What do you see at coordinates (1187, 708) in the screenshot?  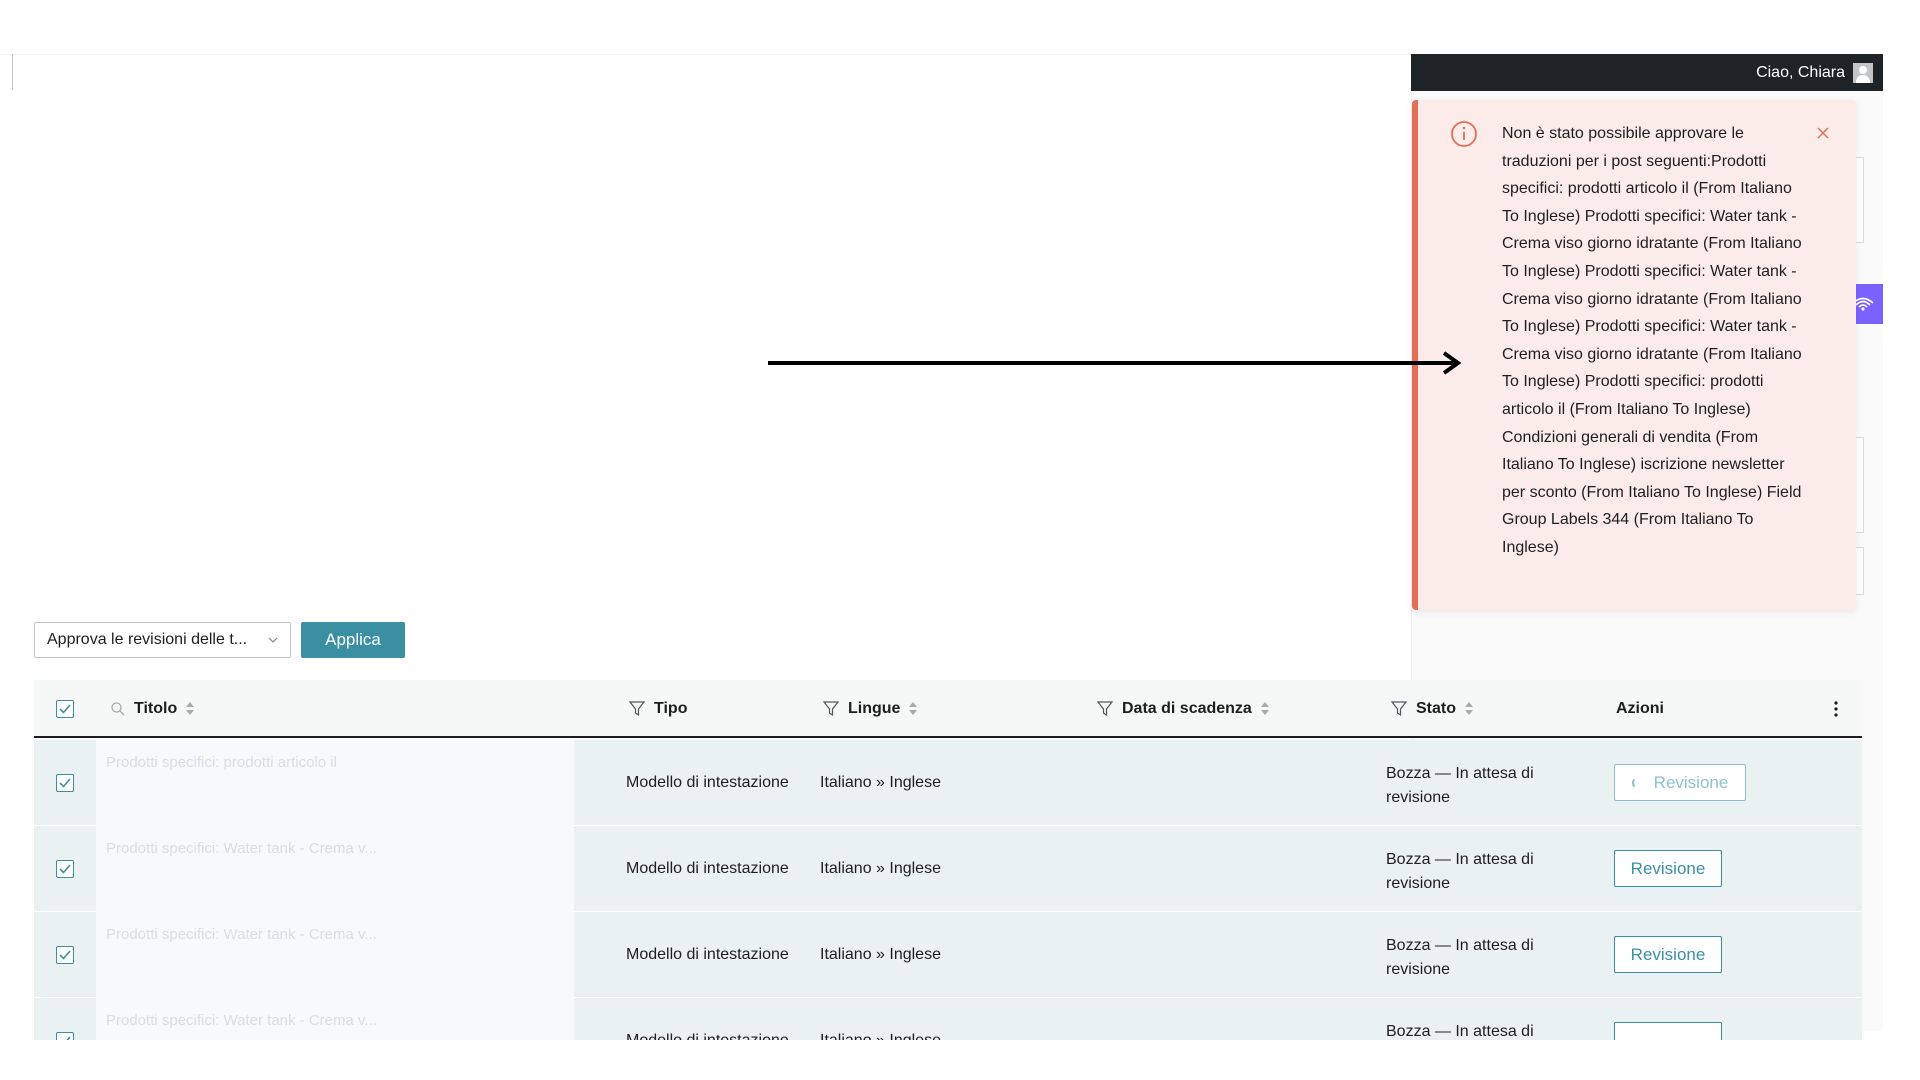 I see `column-label: Data di scadenza` at bounding box center [1187, 708].